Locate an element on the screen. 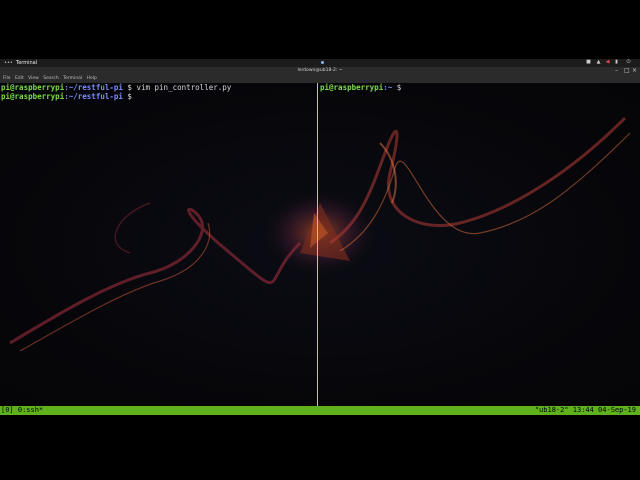 Image resolution: width=640 pixels, height=480 pixels. terminal-line: pi@raspberrypi:~/restful-pi $ is located at coordinates (68, 96).